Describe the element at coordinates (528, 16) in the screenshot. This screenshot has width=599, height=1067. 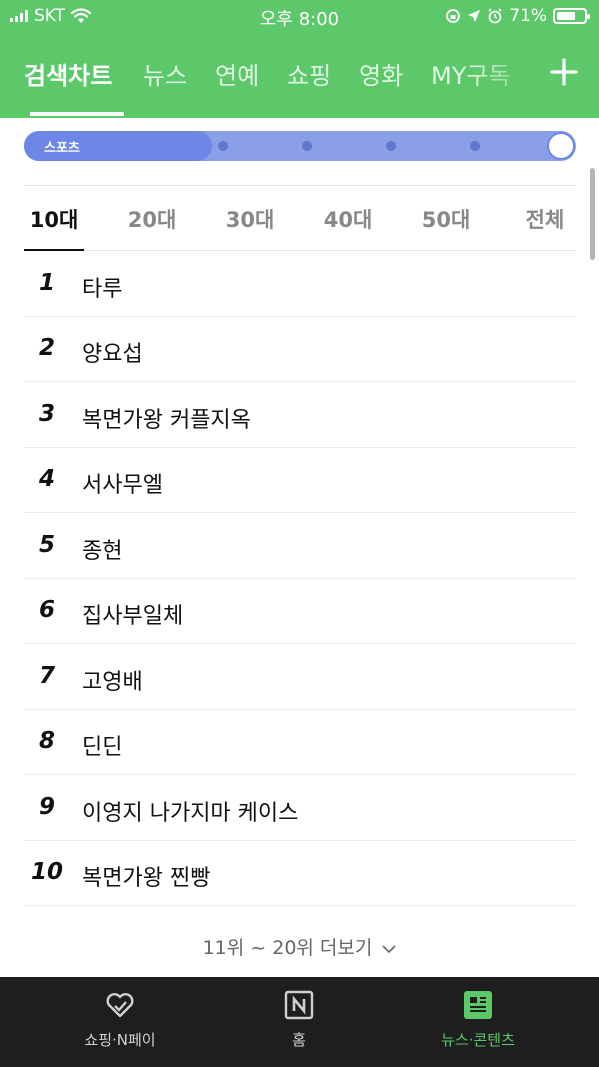
I see `battery-percent: 71%` at that location.